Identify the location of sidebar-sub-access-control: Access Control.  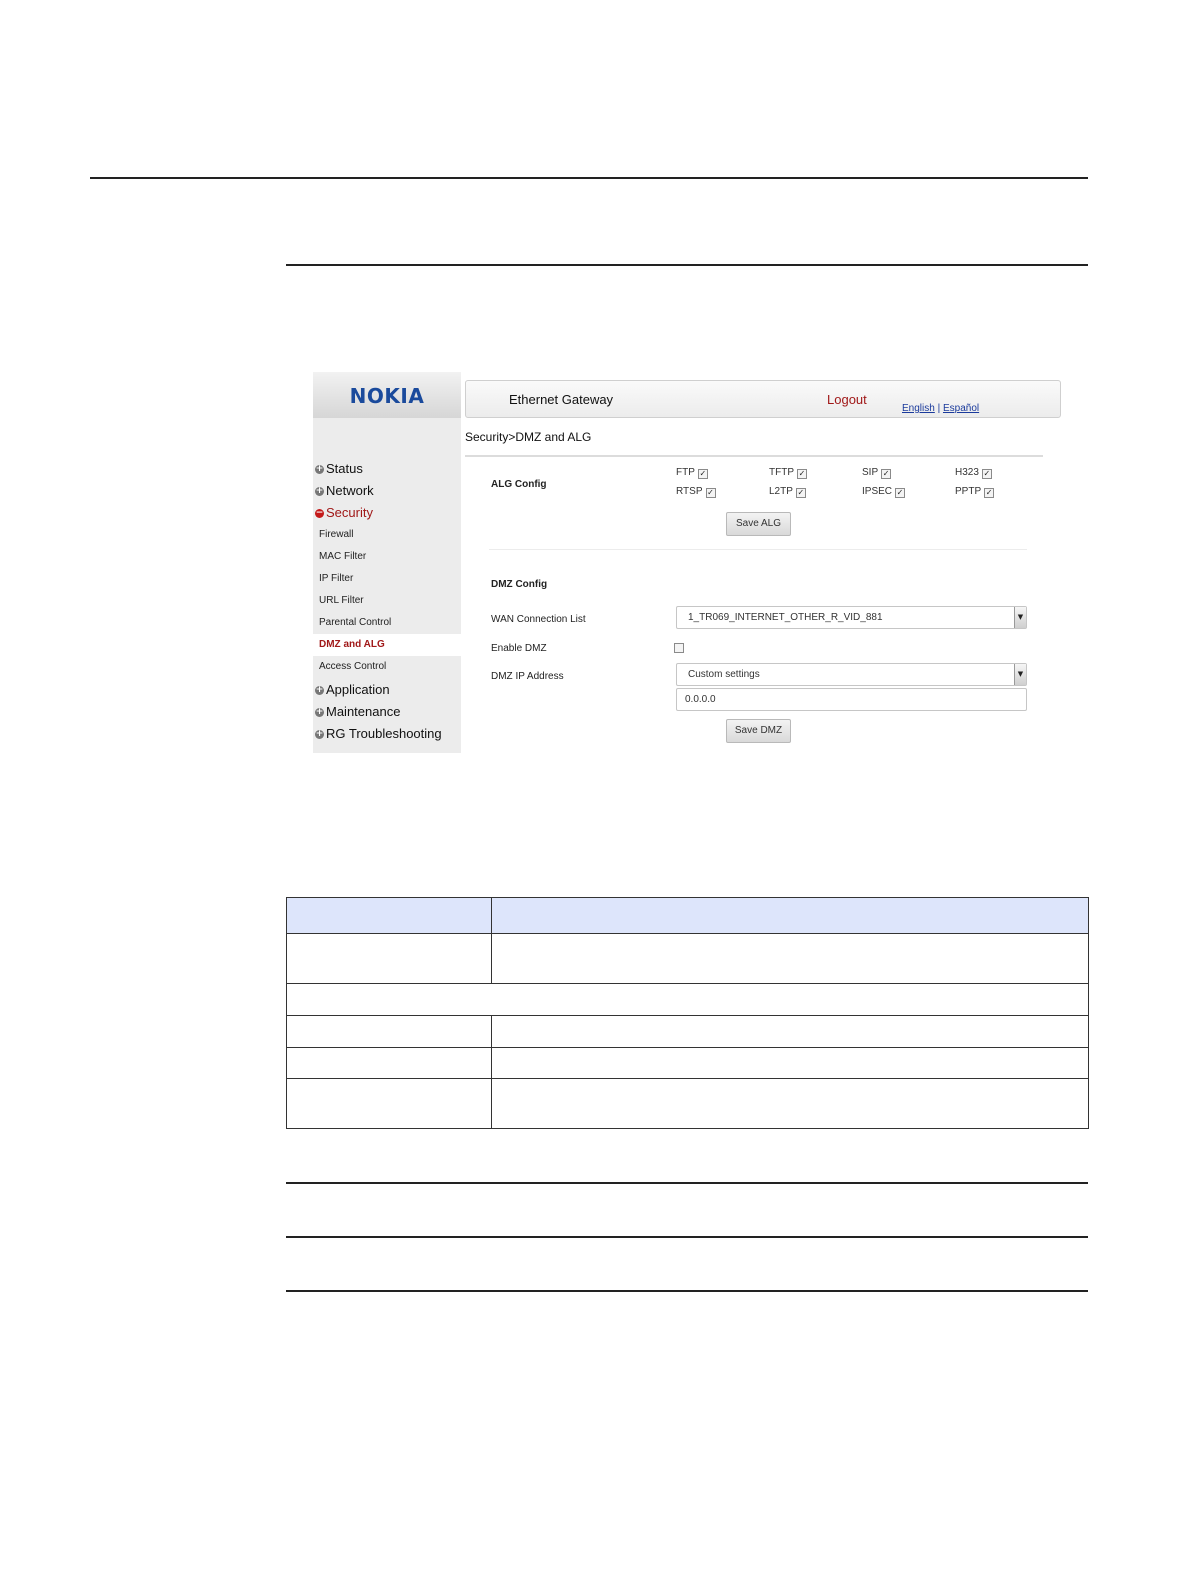
(352, 666).